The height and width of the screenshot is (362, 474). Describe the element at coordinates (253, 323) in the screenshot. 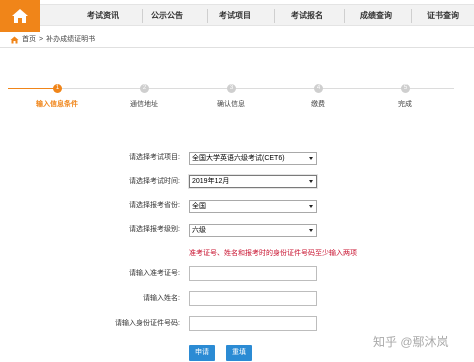

I see `id-number-input` at that location.